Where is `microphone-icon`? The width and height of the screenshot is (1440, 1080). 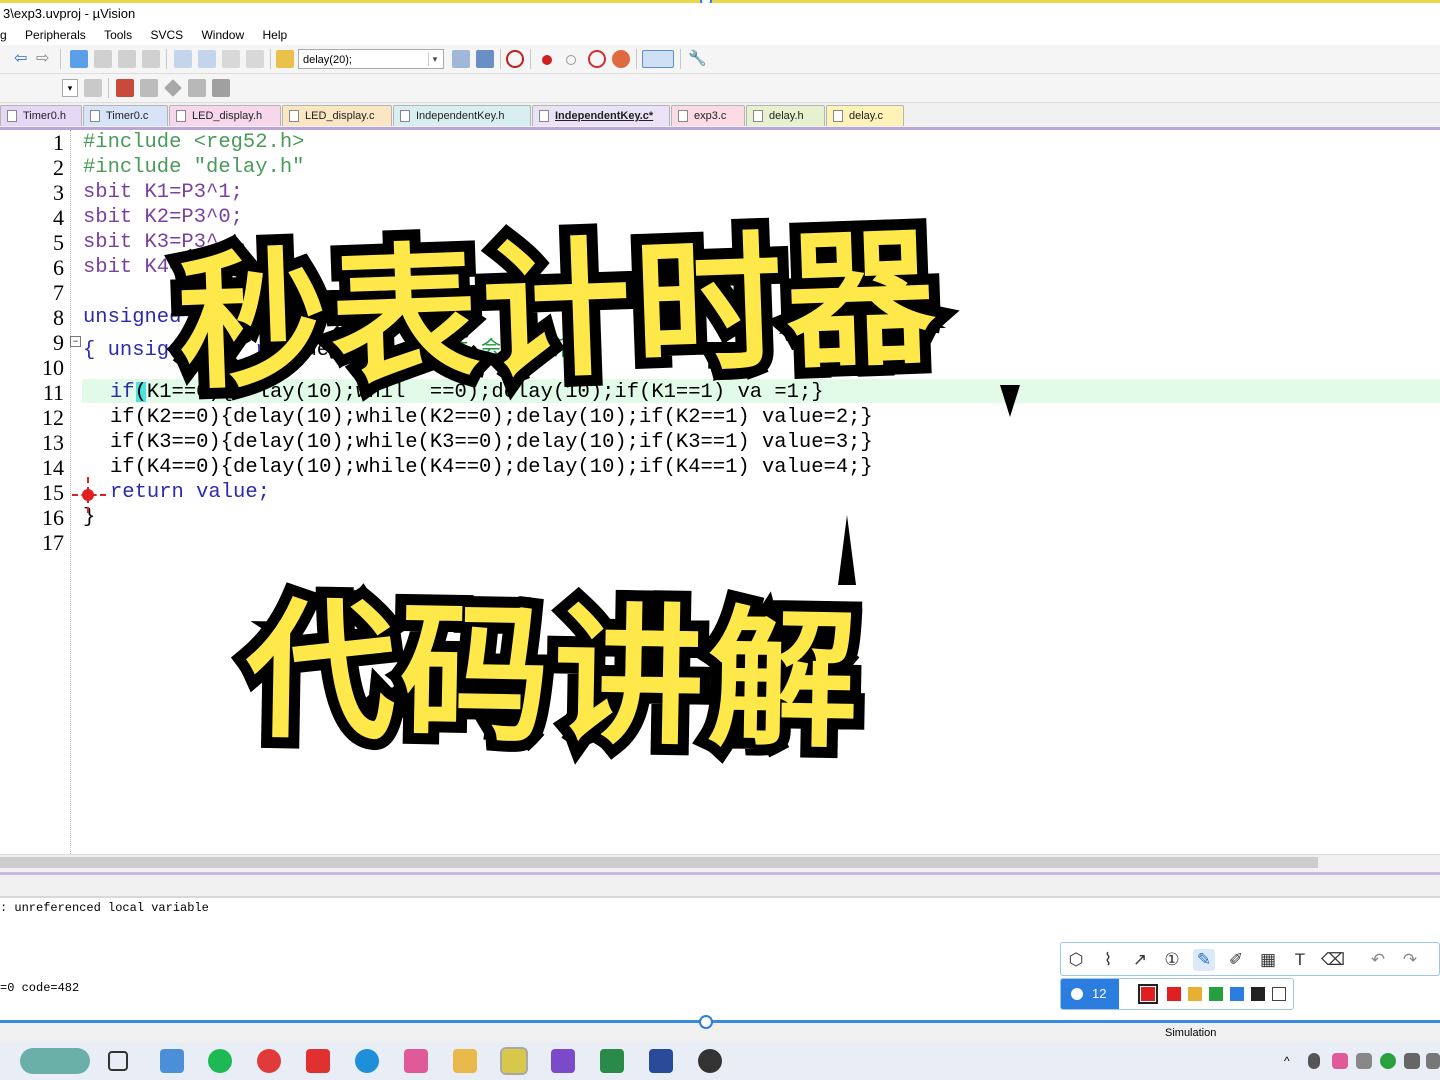 microphone-icon is located at coordinates (1314, 1061).